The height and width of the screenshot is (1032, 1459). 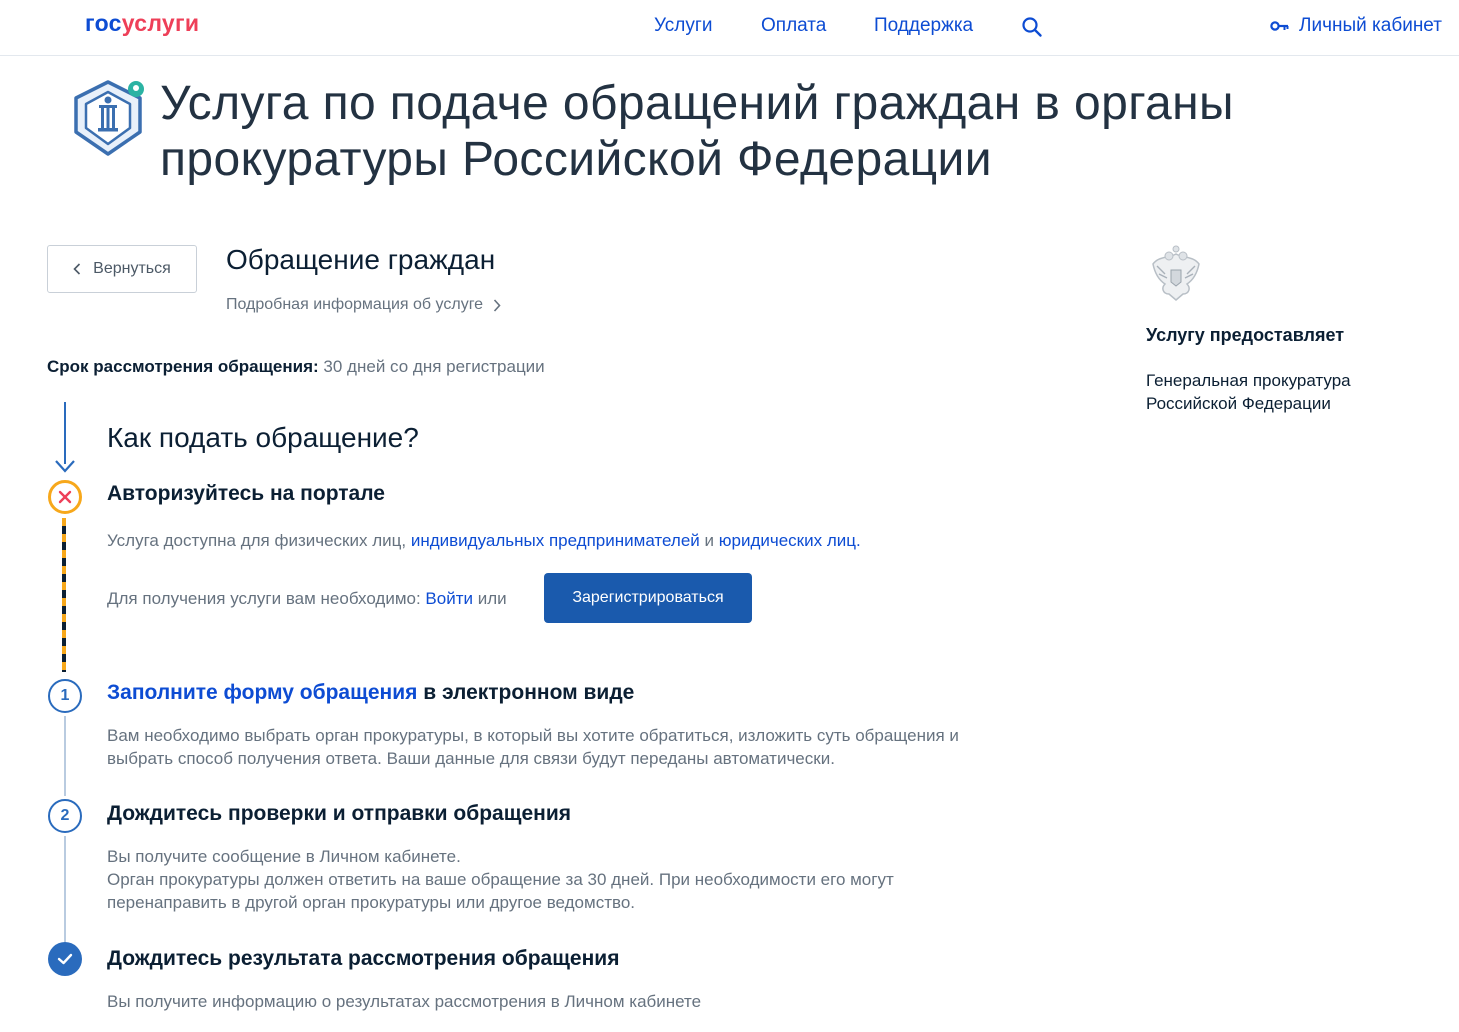 What do you see at coordinates (555, 540) in the screenshot?
I see `link-individual-entrepreneurs: индивидуальных предпринимателей` at bounding box center [555, 540].